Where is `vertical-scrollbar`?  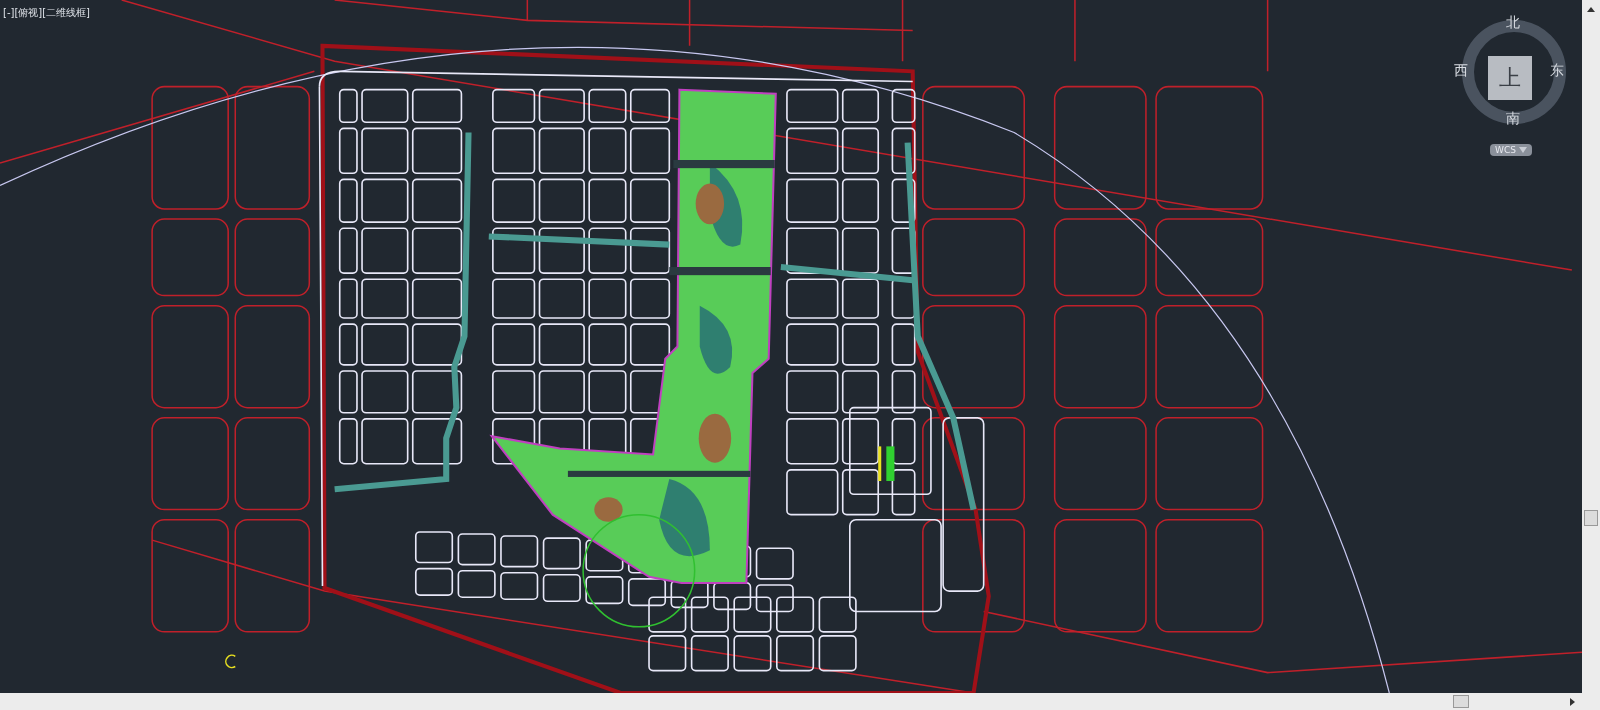 vertical-scrollbar is located at coordinates (1591, 346).